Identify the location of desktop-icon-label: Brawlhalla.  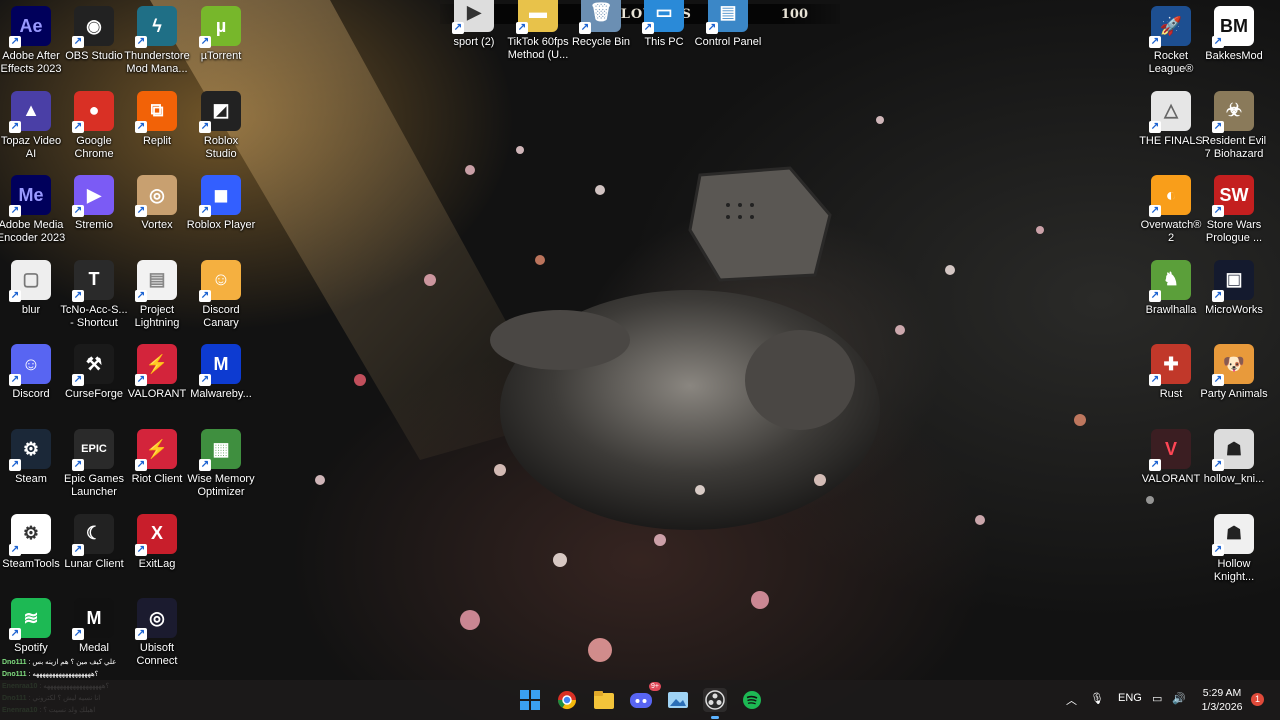
(1171, 309).